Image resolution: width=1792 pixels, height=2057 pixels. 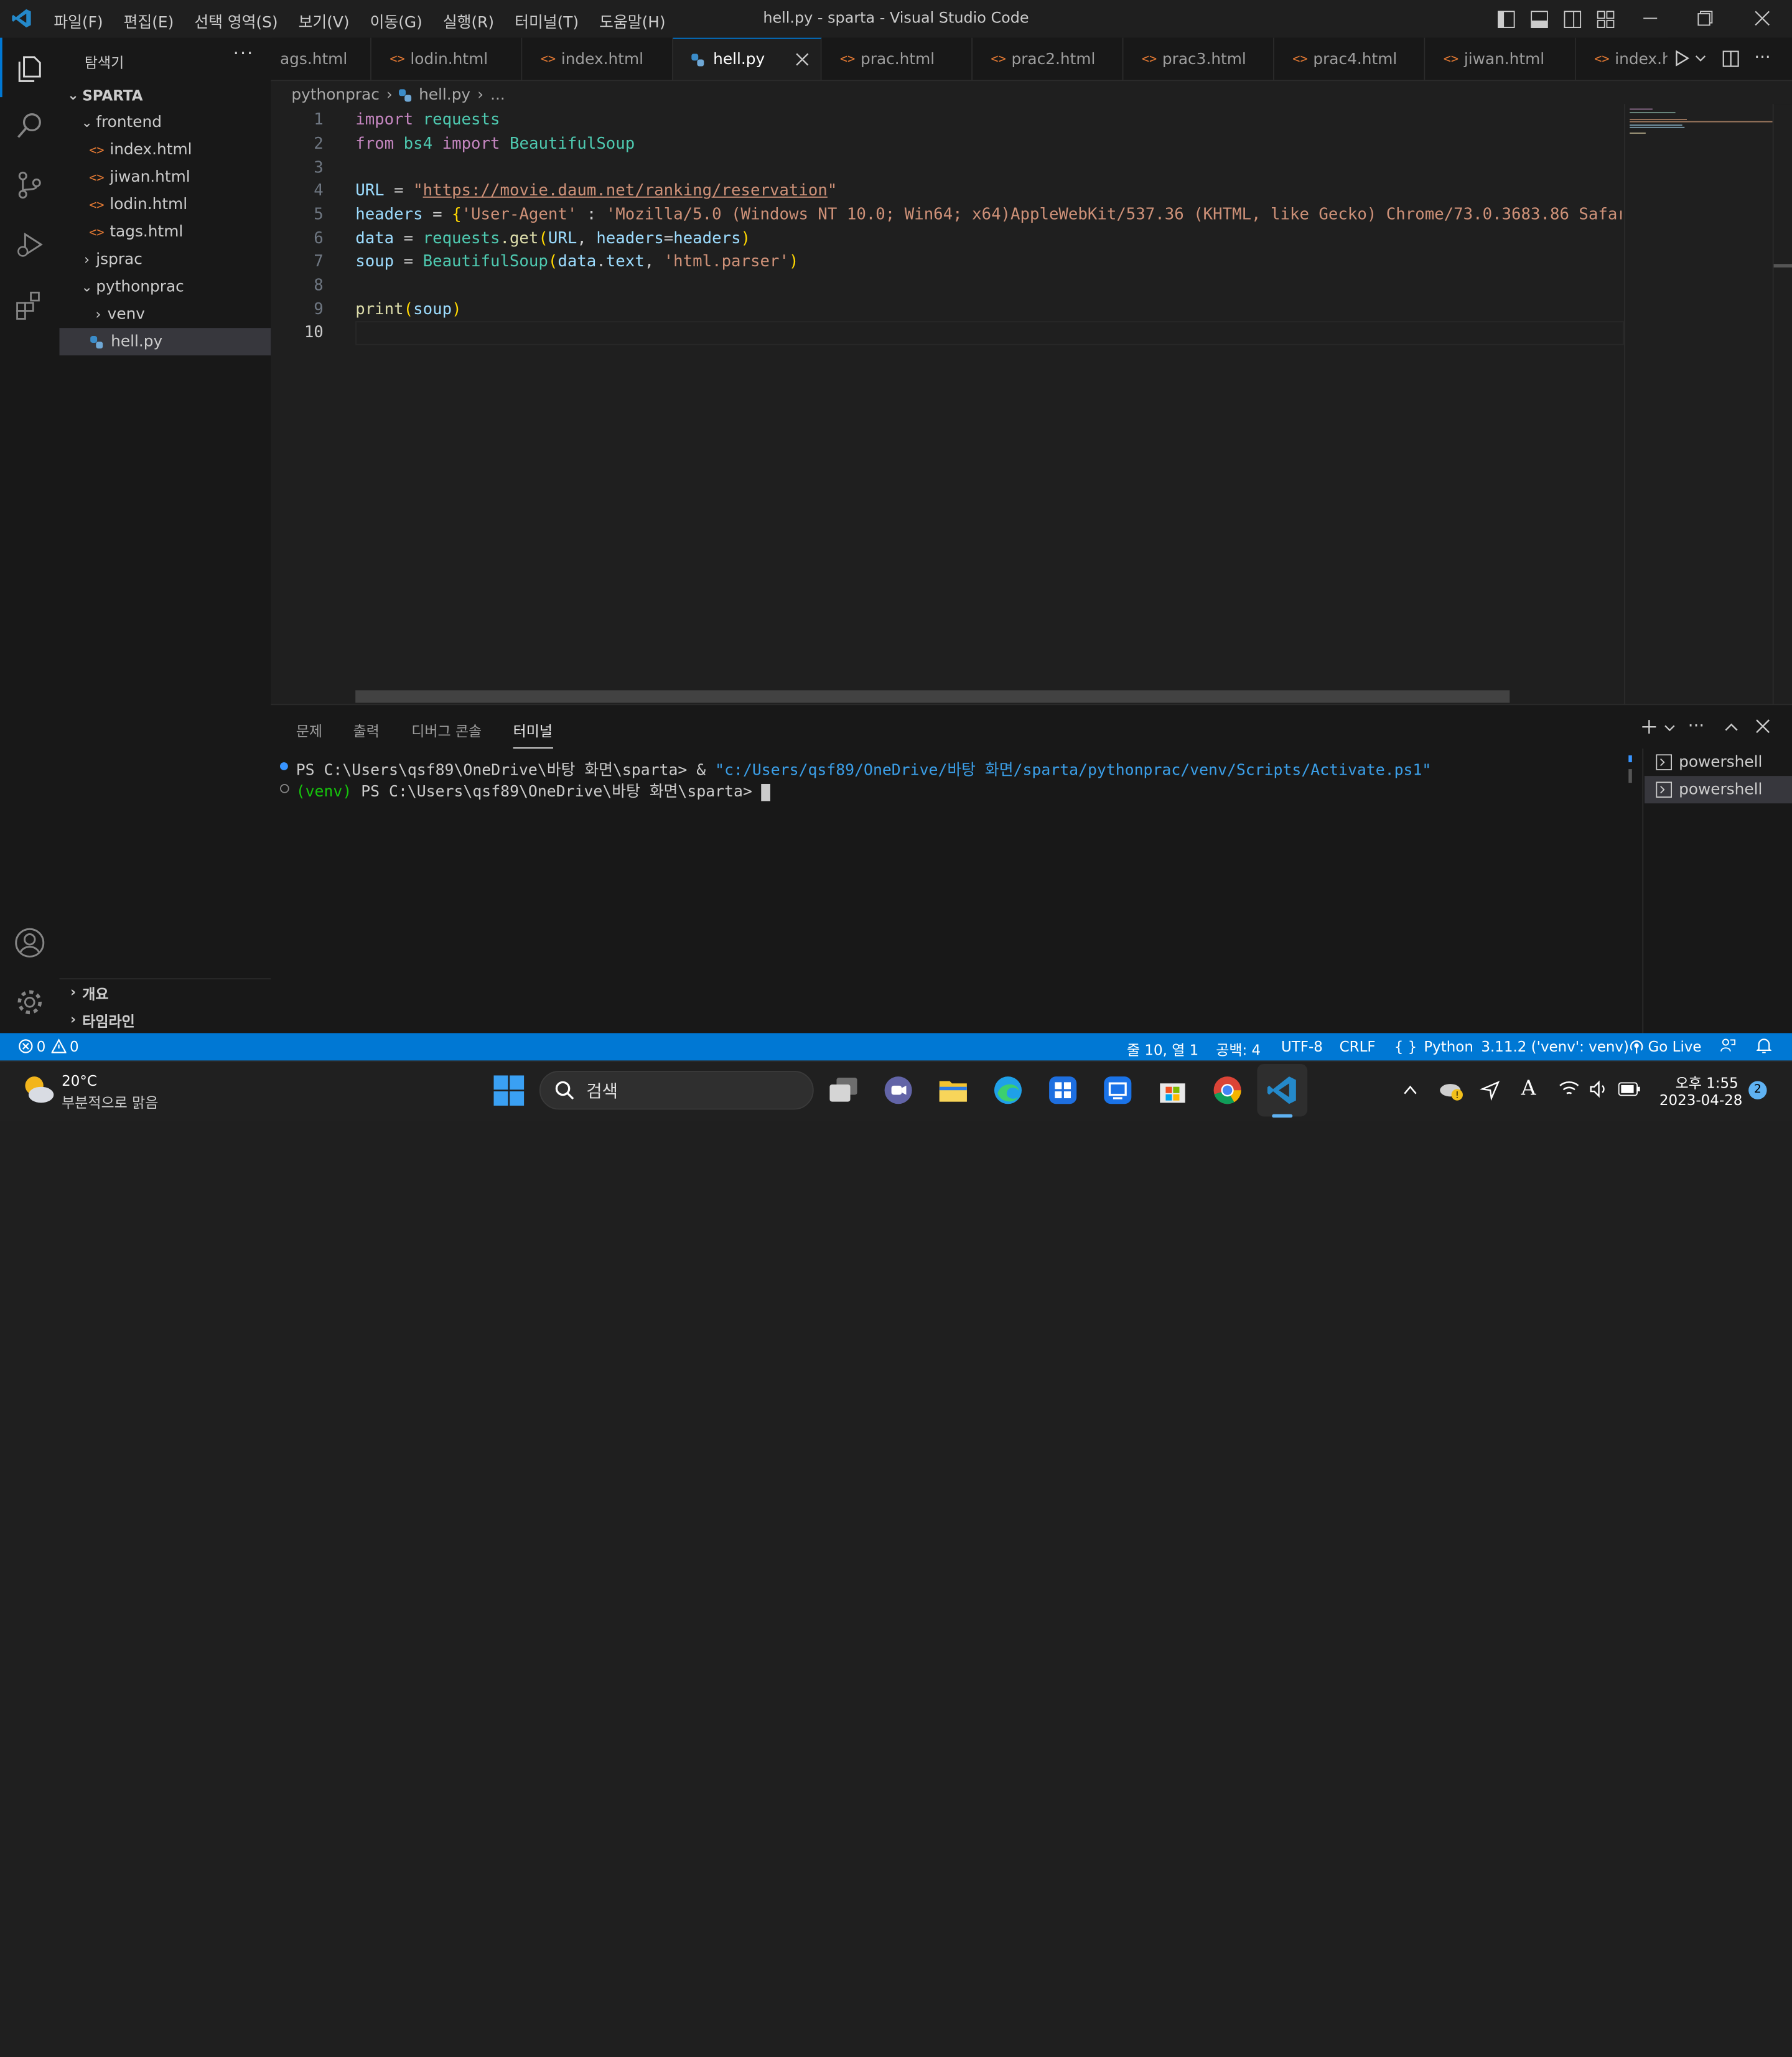 I want to click on tab-output: 출력, so click(x=366, y=729).